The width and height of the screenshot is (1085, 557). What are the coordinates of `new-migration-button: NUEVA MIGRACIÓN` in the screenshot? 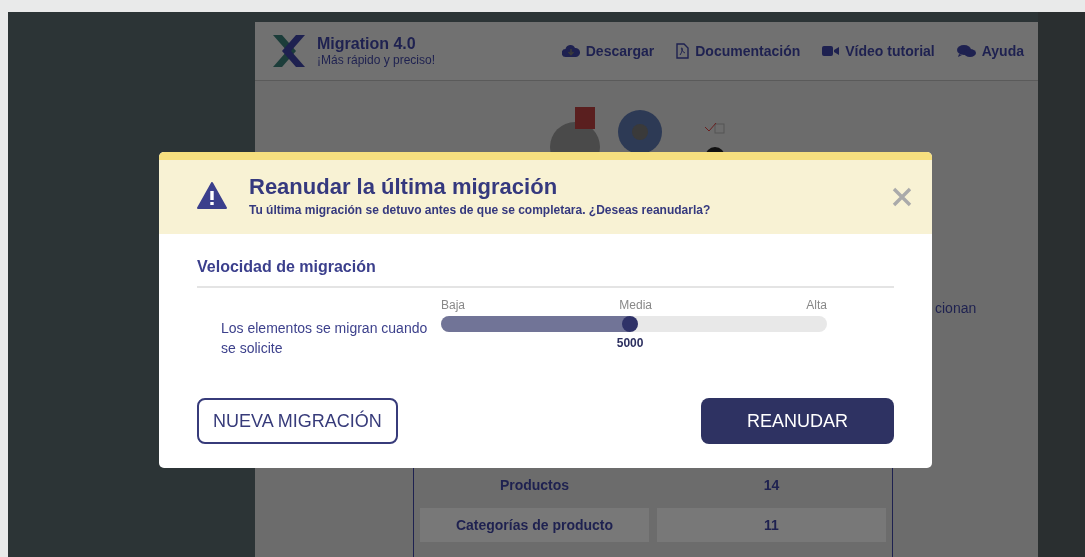 It's located at (297, 421).